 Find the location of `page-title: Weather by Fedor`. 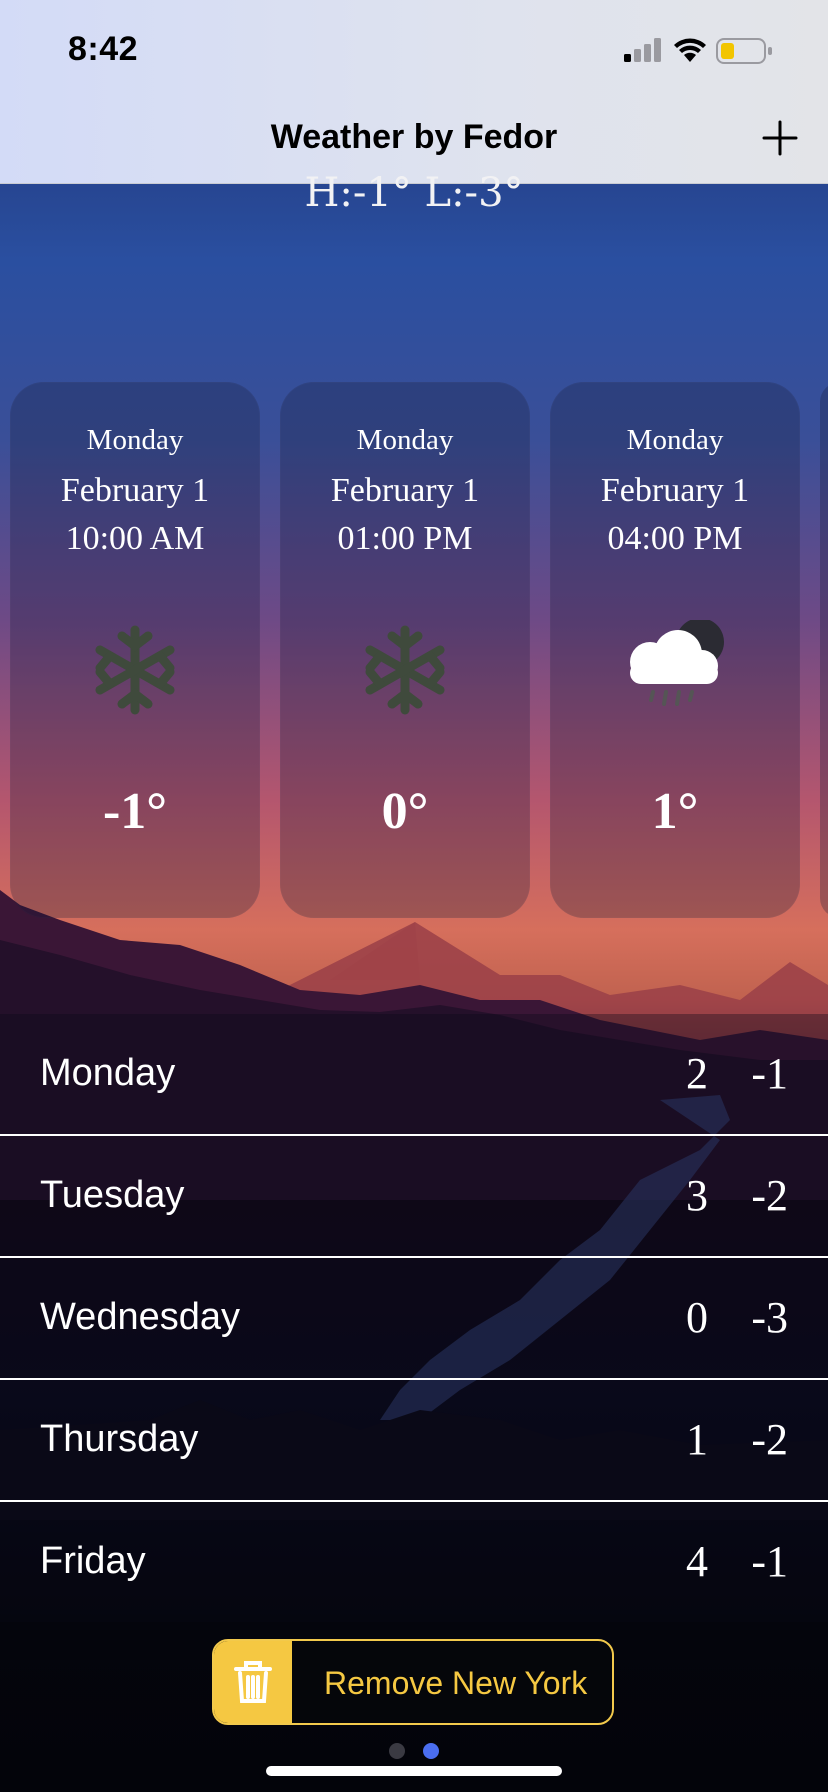

page-title: Weather by Fedor is located at coordinates (414, 137).